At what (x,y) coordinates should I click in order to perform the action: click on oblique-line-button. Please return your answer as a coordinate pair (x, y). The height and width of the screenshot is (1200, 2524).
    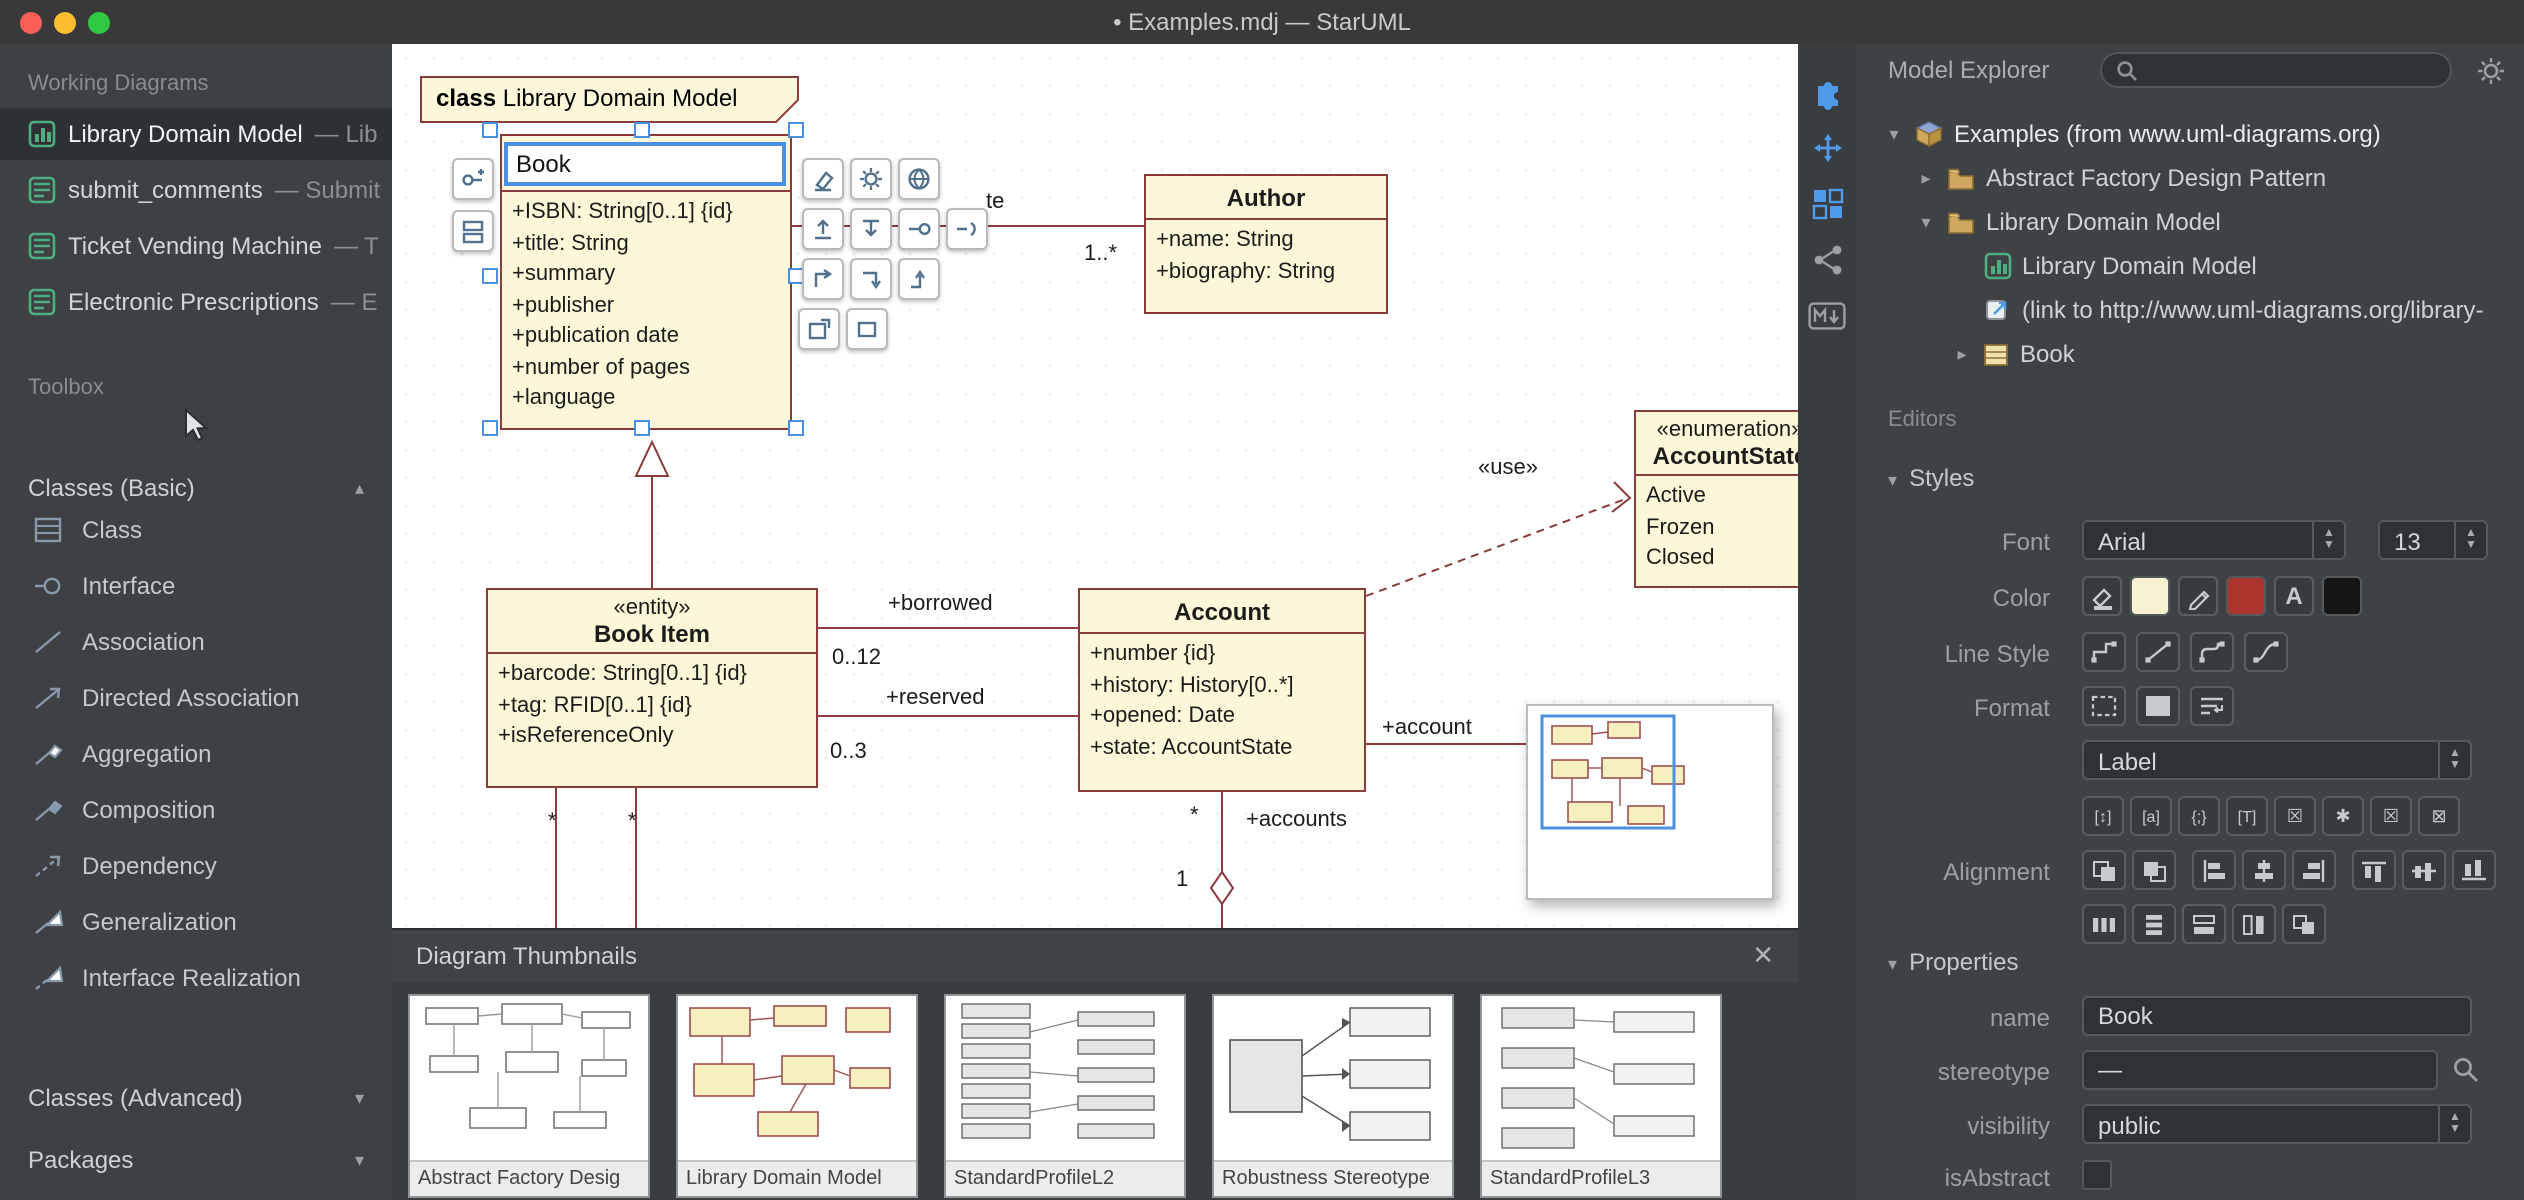
    Looking at the image, I should click on (2158, 652).